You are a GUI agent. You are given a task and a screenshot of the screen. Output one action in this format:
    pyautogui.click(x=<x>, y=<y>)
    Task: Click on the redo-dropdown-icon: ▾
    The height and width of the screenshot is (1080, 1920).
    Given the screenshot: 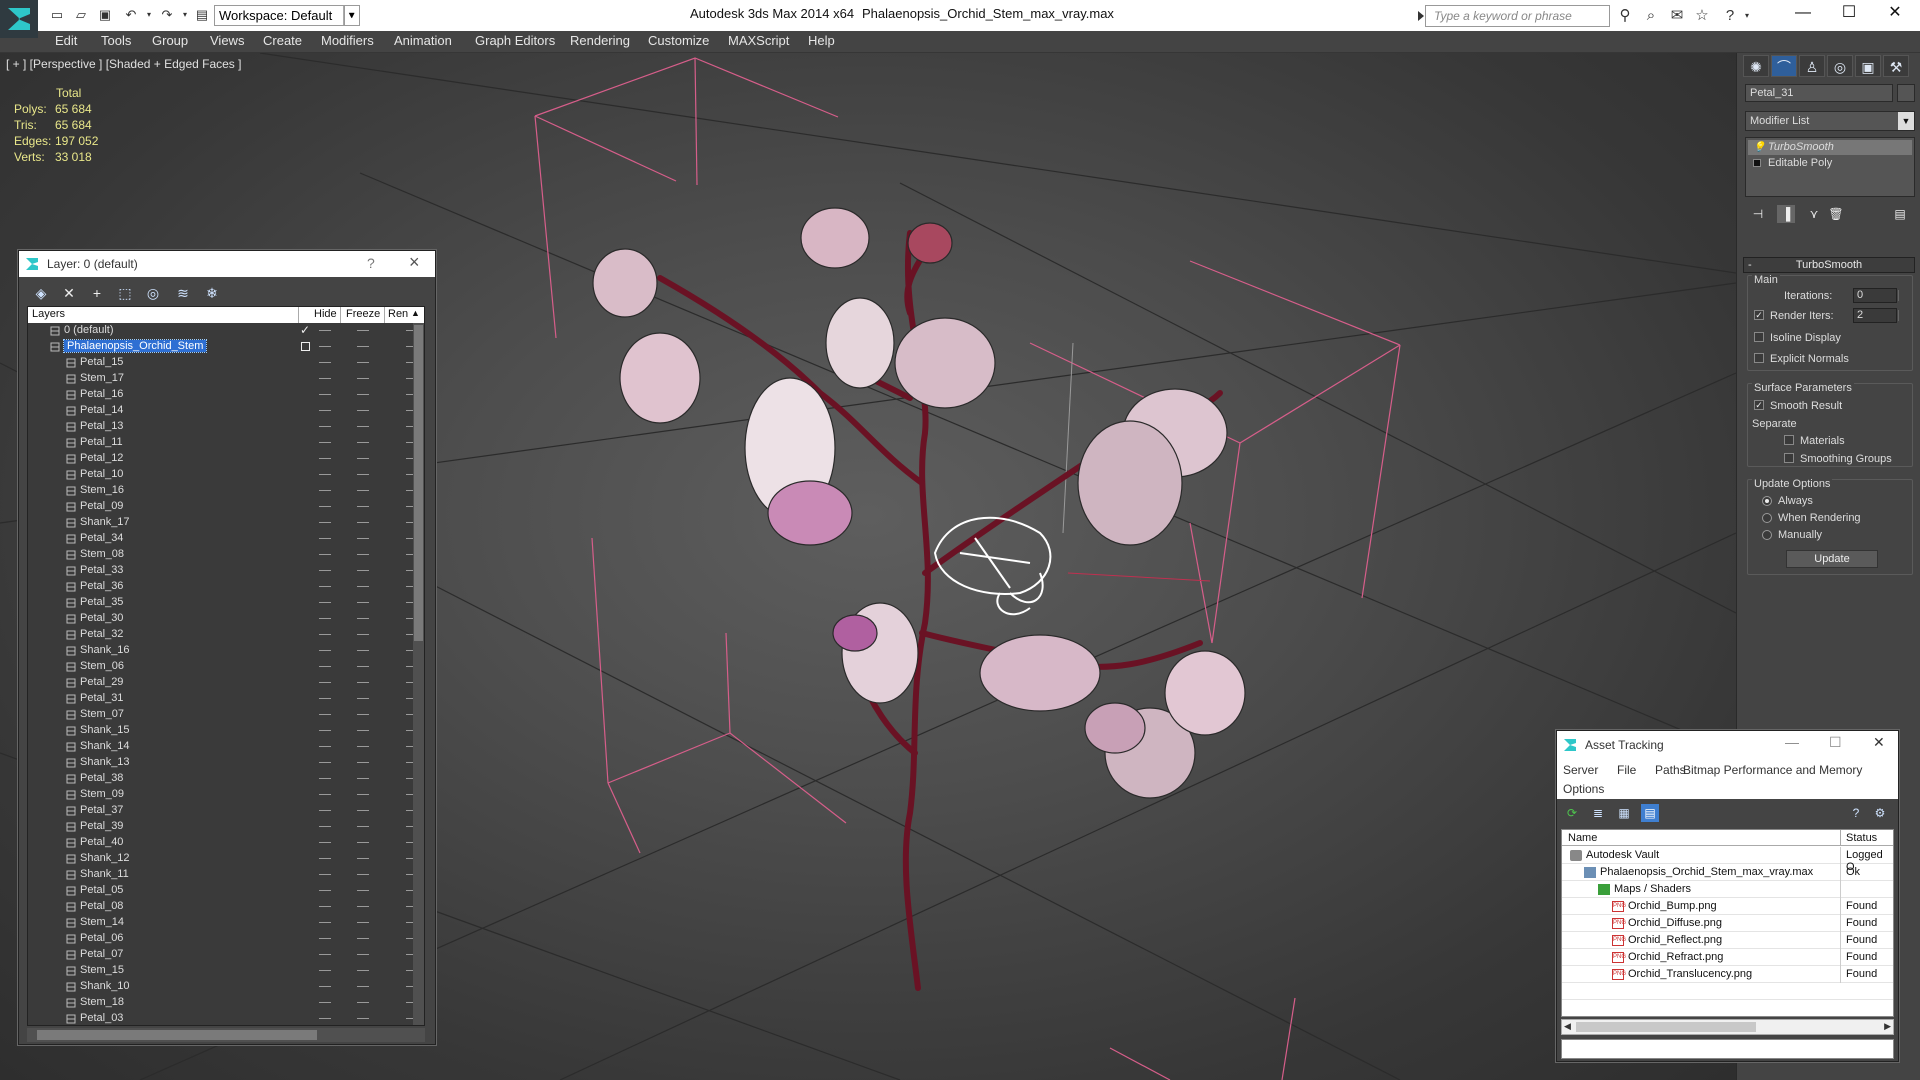 What is the action you would take?
    pyautogui.click(x=185, y=15)
    